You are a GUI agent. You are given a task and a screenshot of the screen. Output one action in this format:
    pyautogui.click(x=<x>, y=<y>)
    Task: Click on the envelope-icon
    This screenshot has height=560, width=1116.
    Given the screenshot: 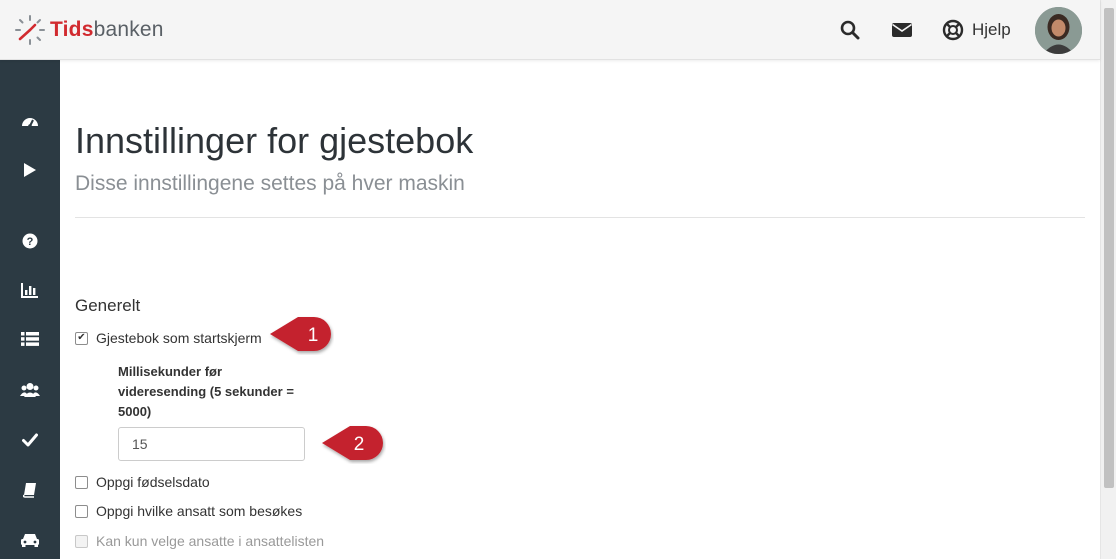 What is the action you would take?
    pyautogui.click(x=902, y=30)
    